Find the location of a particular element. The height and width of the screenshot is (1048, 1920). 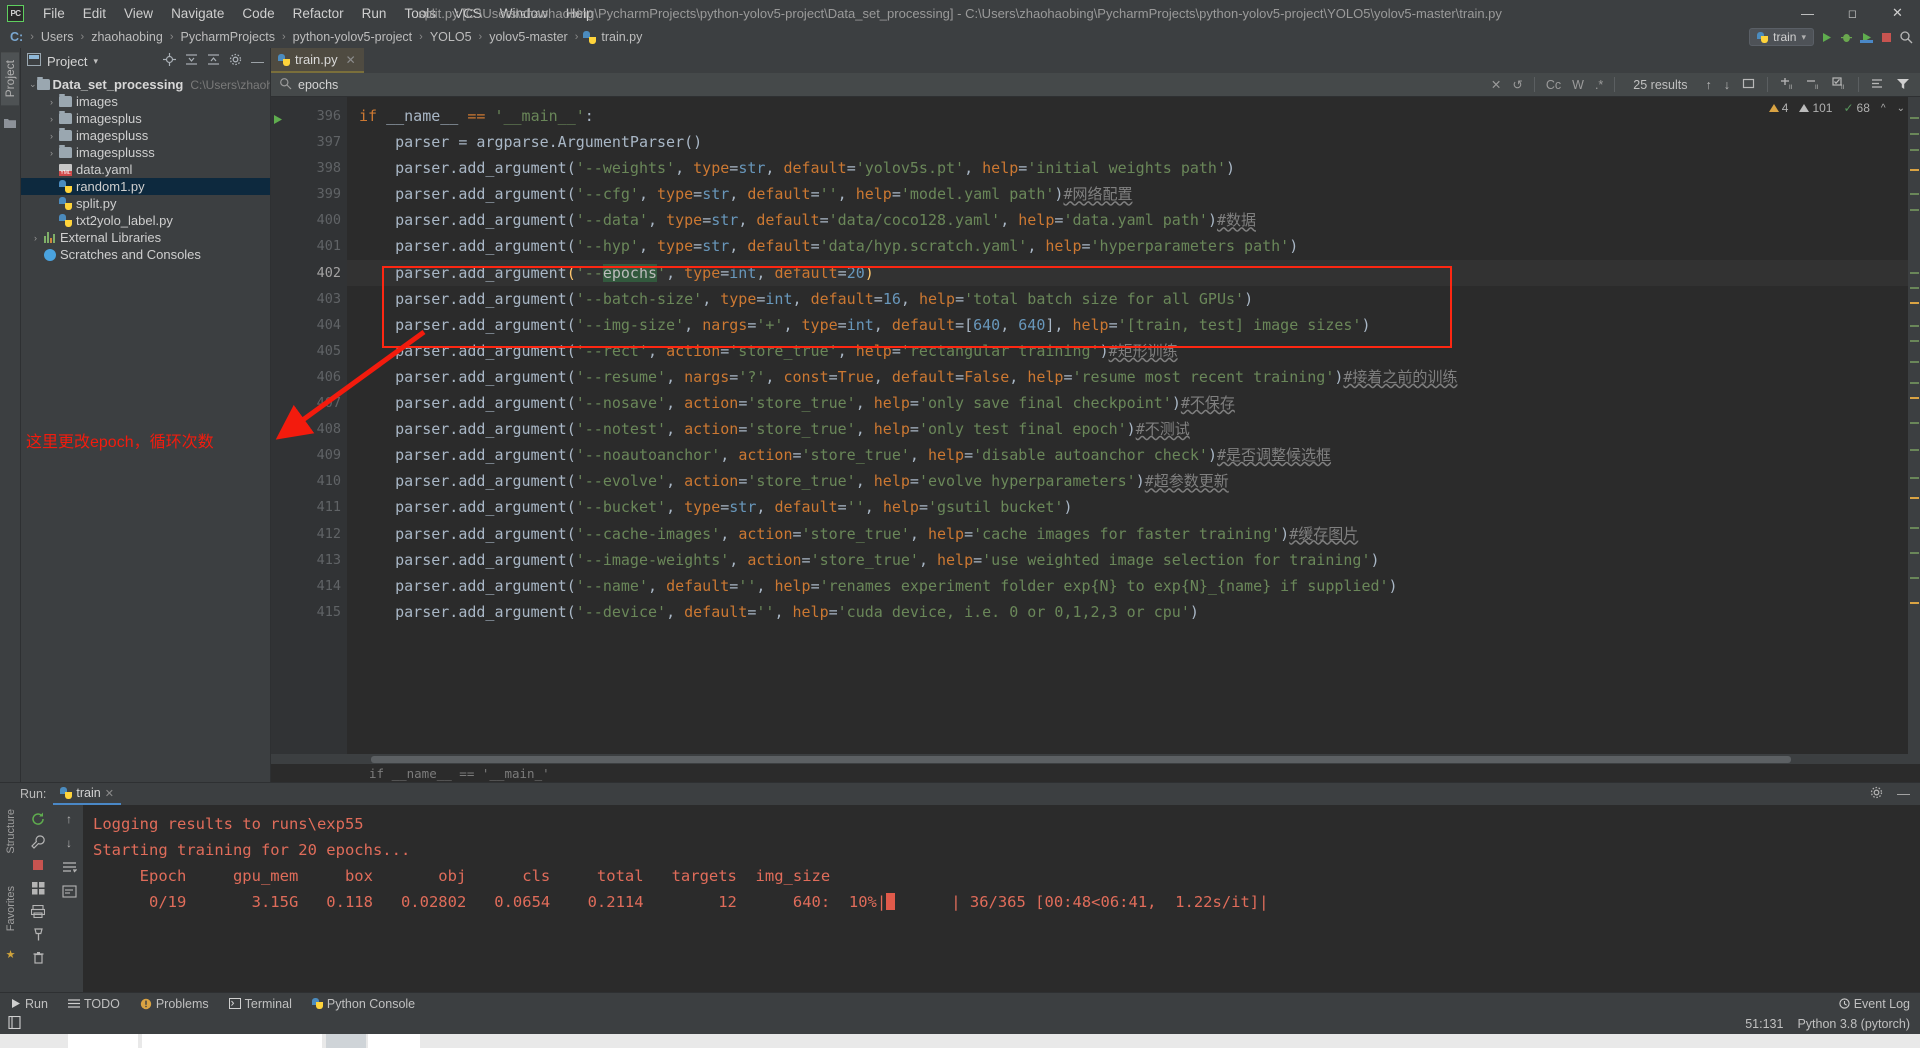

run-configuration-selector: train ▾ is located at coordinates (1781, 37).